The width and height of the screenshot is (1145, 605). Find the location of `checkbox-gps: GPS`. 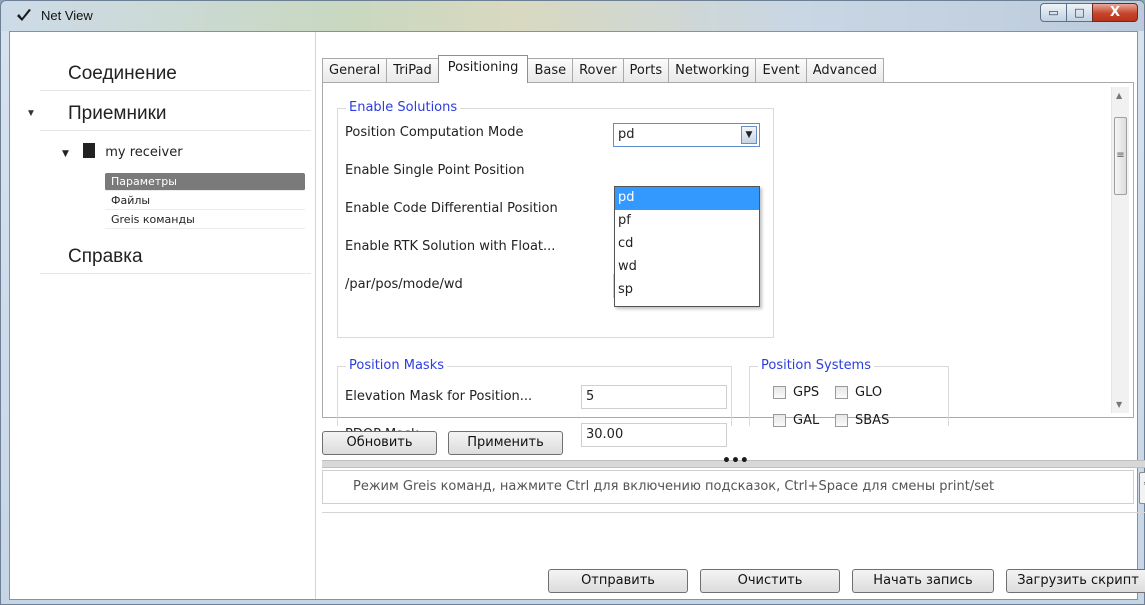

checkbox-gps: GPS is located at coordinates (796, 392).